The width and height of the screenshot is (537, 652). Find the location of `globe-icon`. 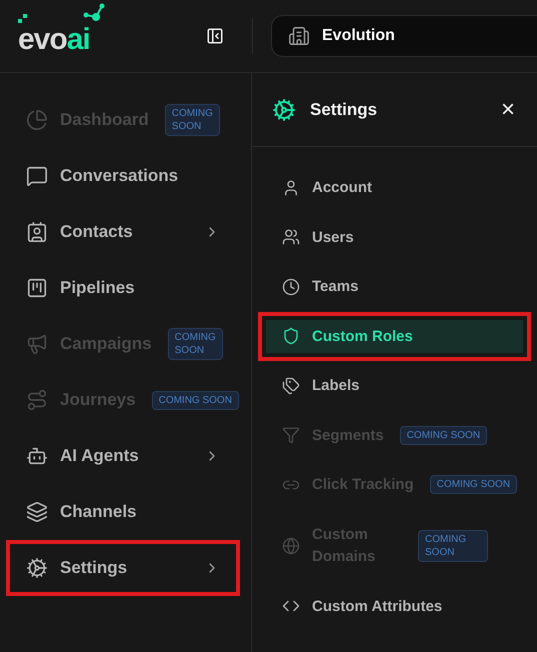

globe-icon is located at coordinates (291, 545).